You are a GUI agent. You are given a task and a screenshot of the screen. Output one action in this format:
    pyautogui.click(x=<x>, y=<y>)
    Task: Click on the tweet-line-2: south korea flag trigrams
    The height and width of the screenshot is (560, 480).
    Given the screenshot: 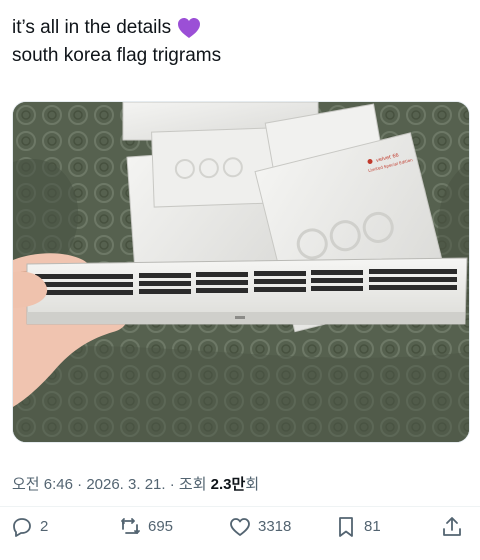 What is the action you would take?
    pyautogui.click(x=240, y=56)
    